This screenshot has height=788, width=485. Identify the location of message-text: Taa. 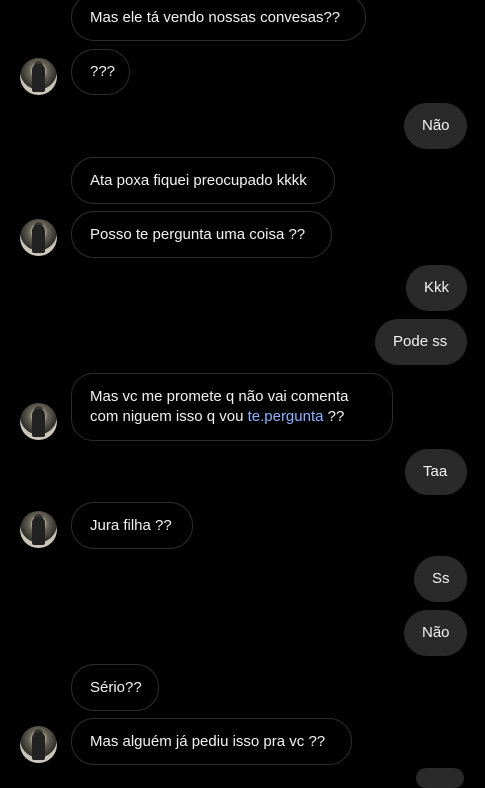
(435, 471).